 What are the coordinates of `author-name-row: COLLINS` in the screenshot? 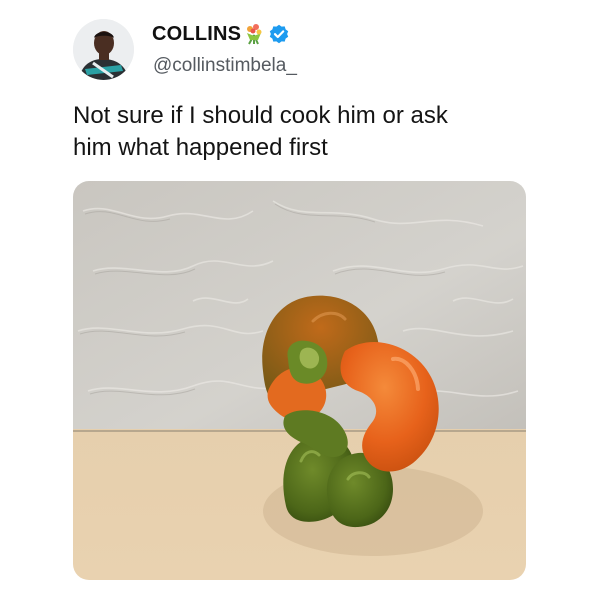 It's located at (220, 34).